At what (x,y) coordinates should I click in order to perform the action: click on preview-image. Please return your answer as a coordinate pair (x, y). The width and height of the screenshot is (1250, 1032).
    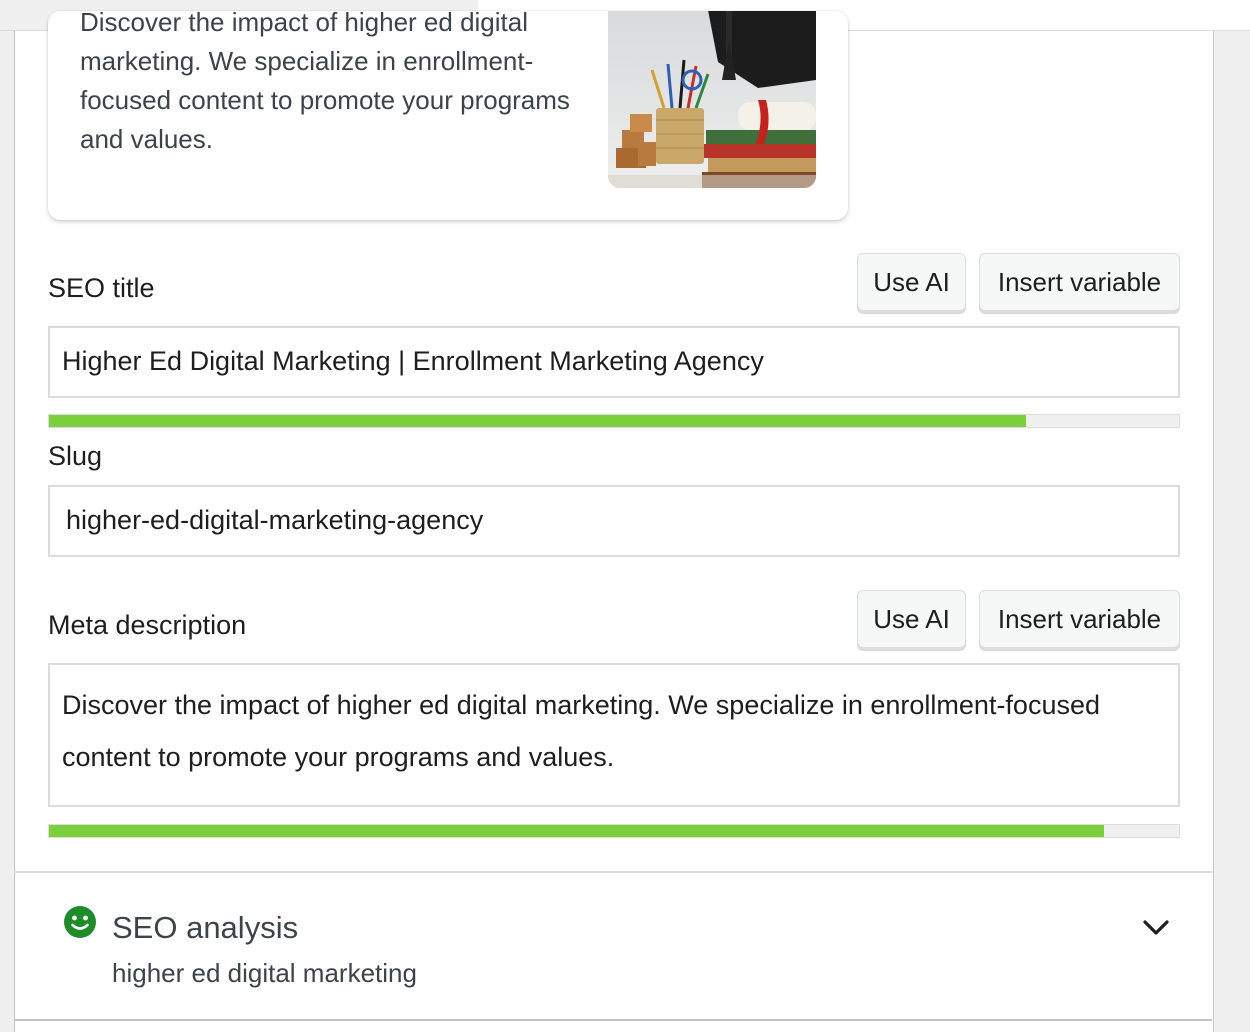
    Looking at the image, I should click on (712, 99).